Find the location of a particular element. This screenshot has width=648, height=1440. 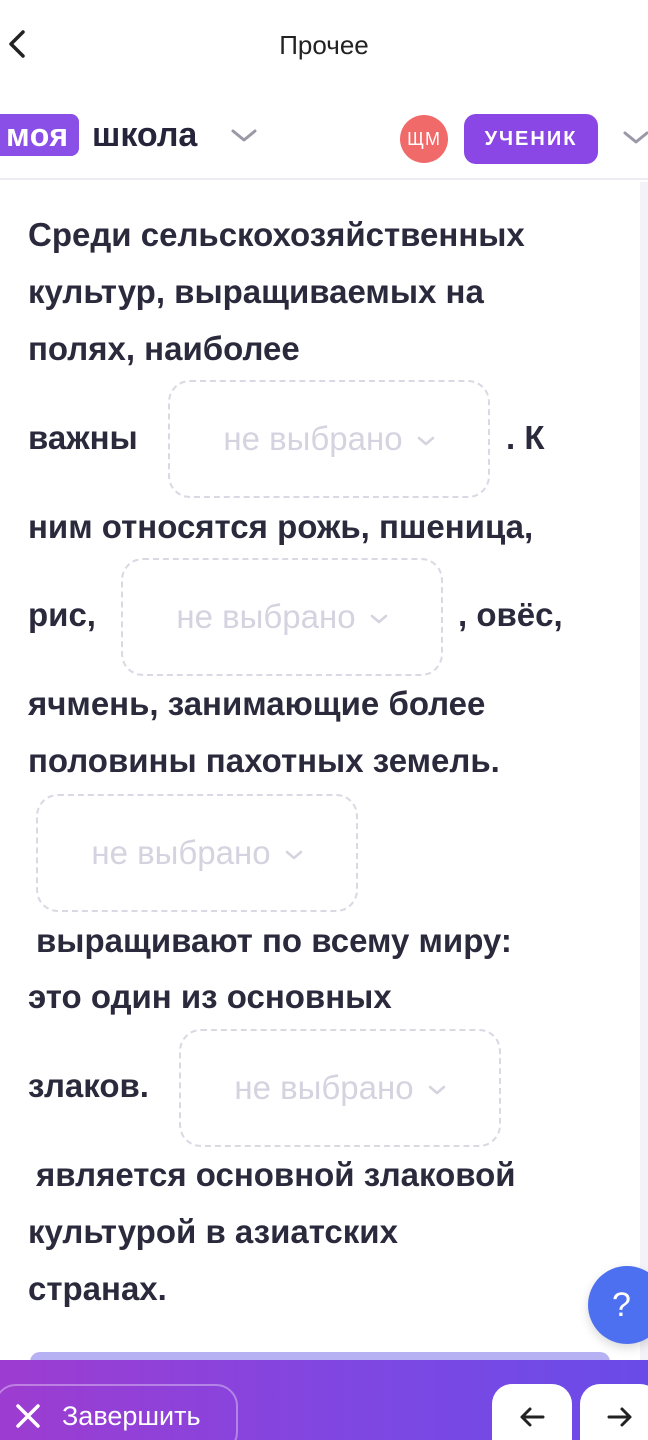

task-line: злаков. is located at coordinates (88, 1085).